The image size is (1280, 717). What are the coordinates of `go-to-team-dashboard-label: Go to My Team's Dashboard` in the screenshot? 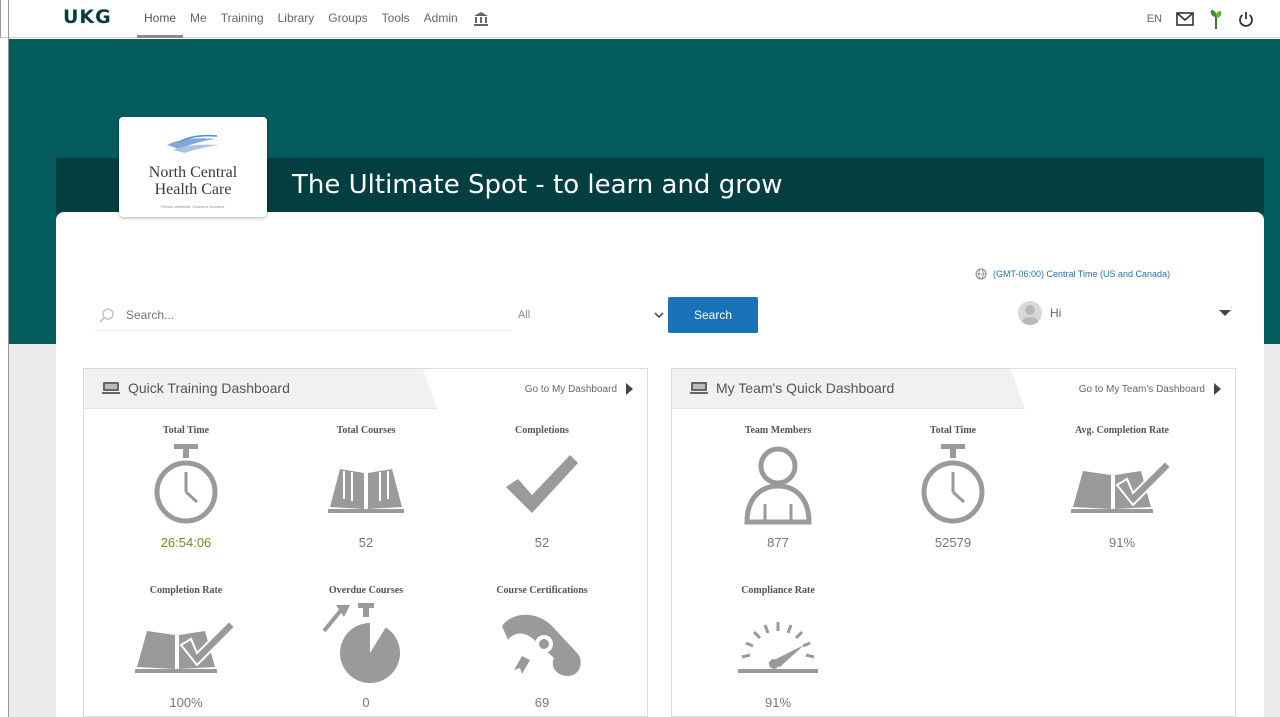 It's located at (1141, 389).